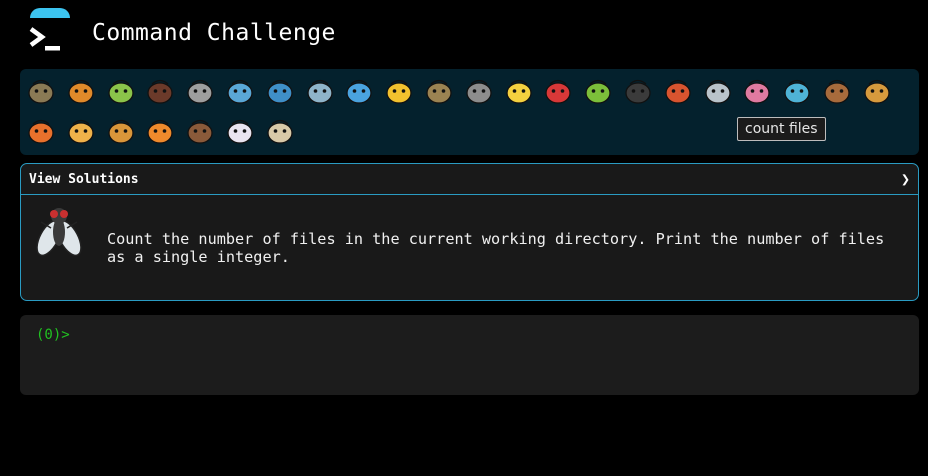  I want to click on cricket-icon, so click(598, 91).